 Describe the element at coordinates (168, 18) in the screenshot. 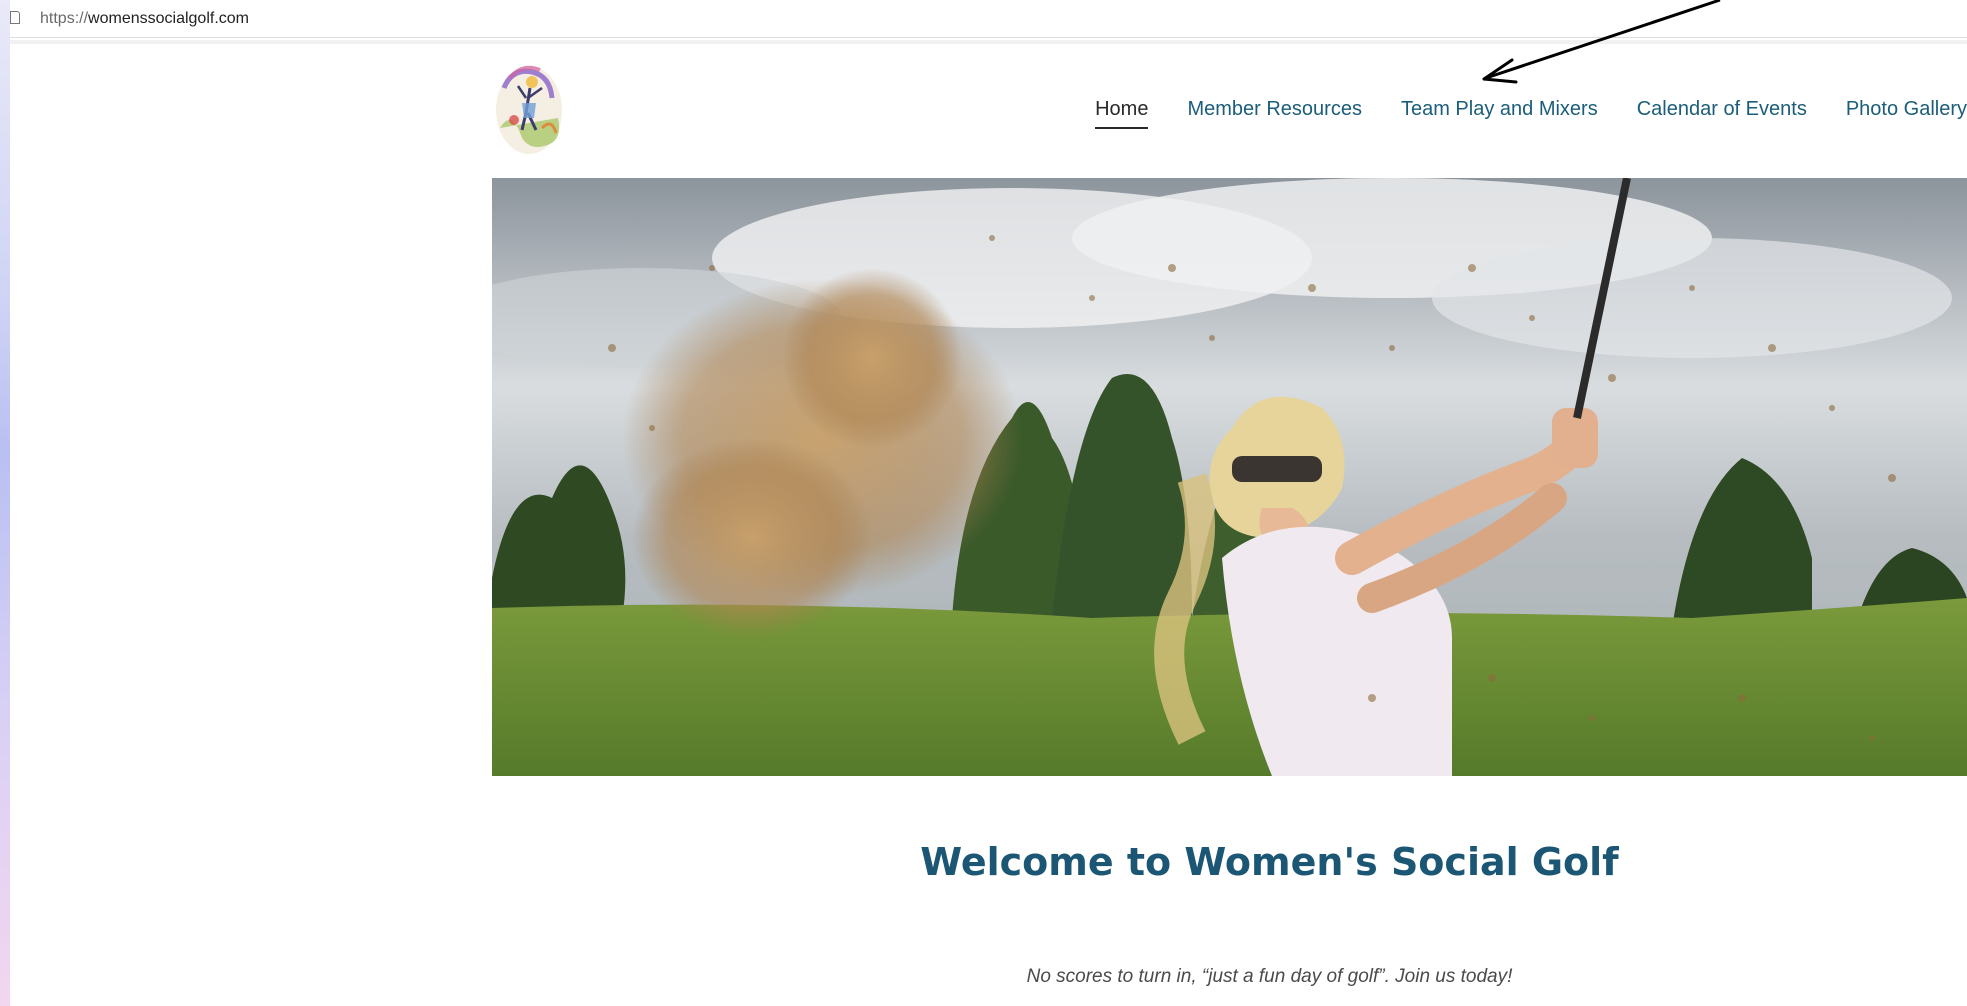

I see `url-host: womenssocialgolf.com` at that location.